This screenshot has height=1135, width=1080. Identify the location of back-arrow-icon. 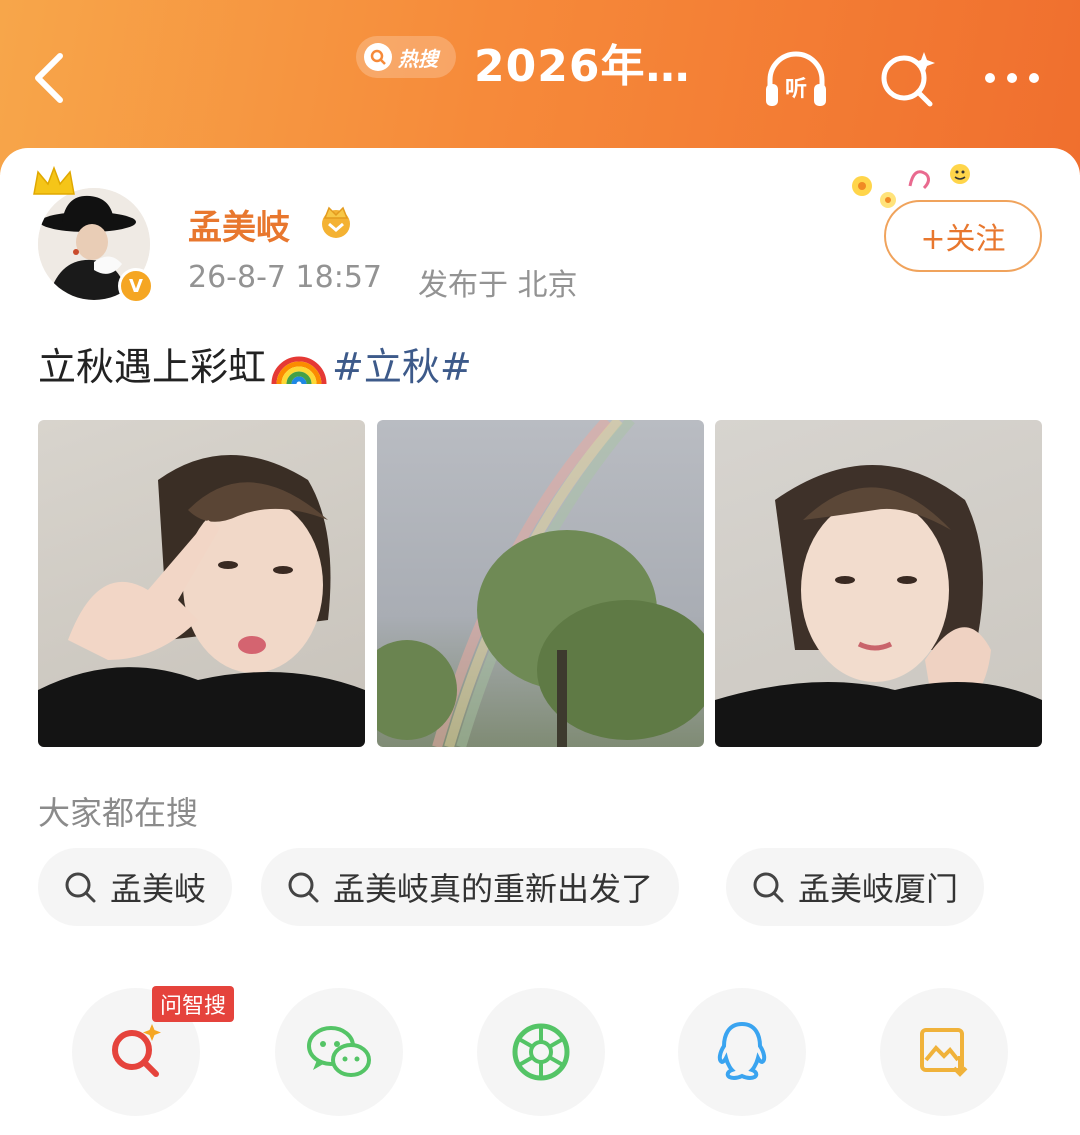
(49, 78).